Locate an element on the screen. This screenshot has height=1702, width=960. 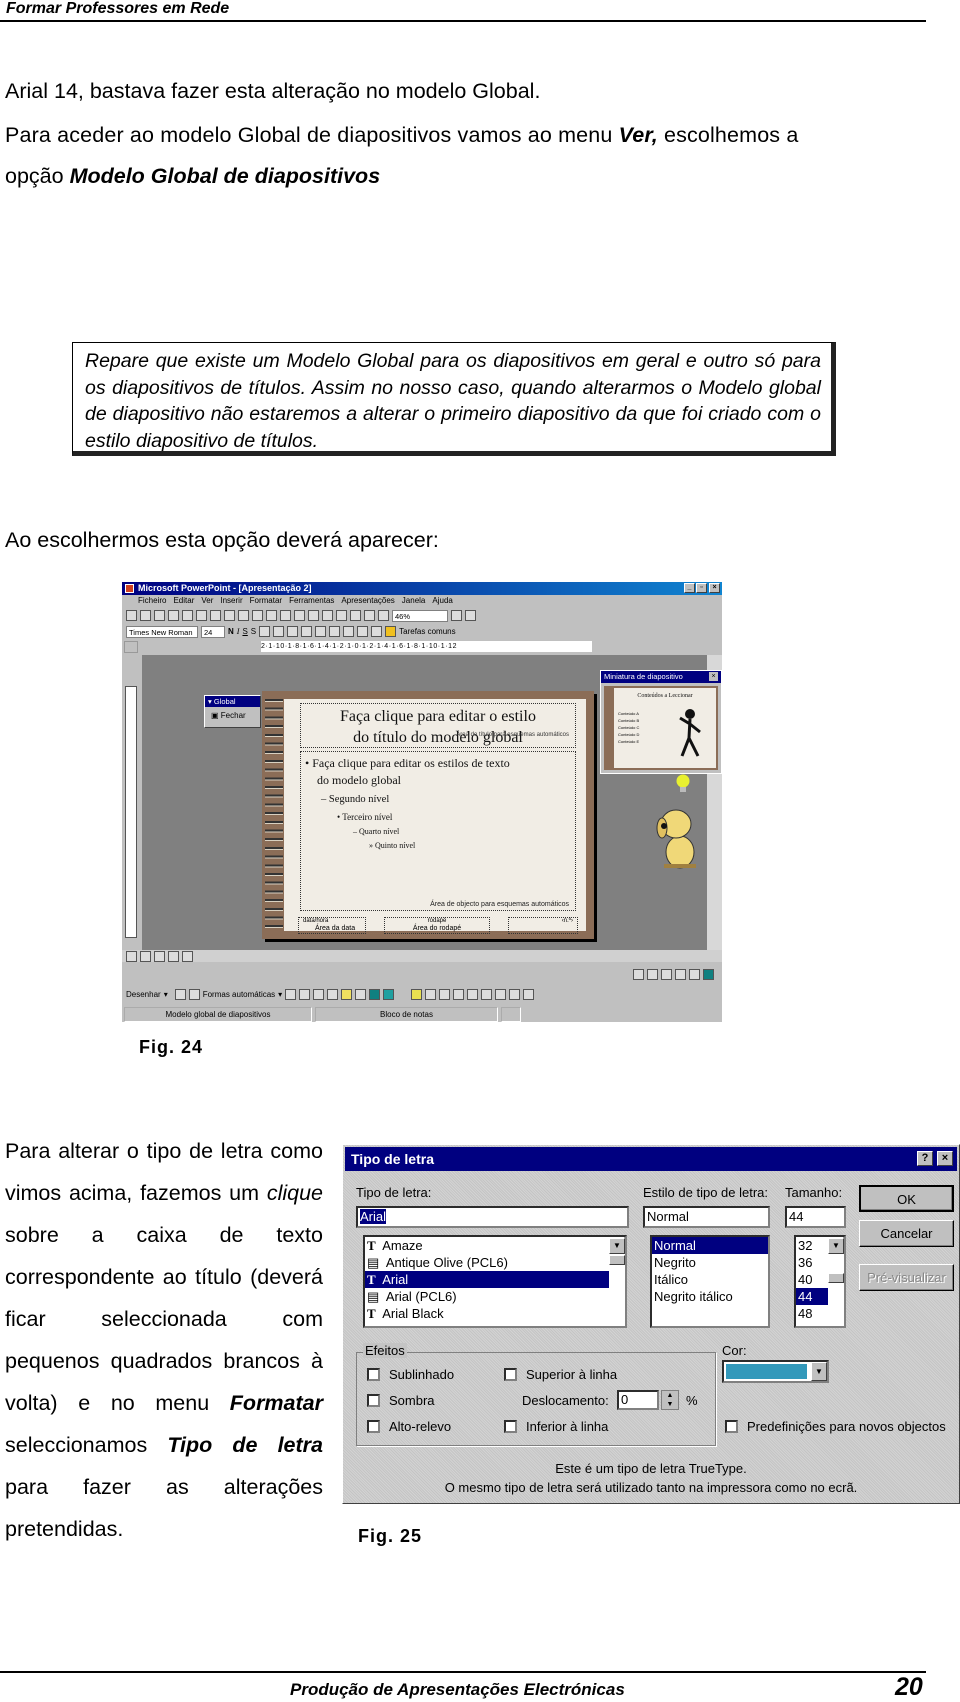
font-list-scrollbar: ▲▼ is located at coordinates (617, 1251).